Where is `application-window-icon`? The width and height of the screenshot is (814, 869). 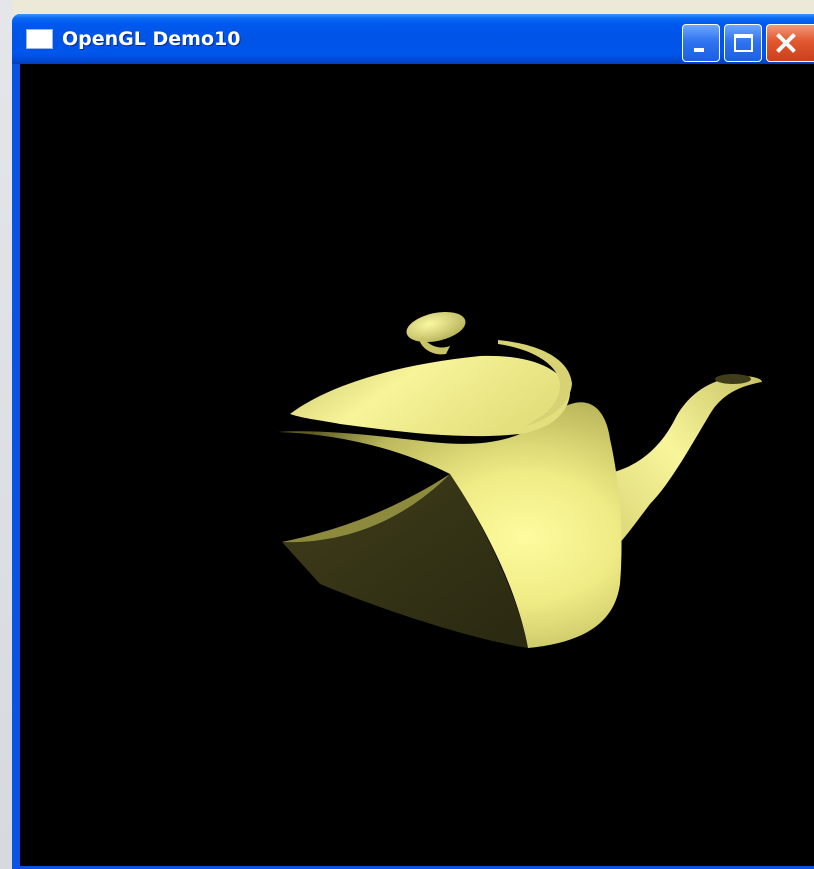
application-window-icon is located at coordinates (39, 39).